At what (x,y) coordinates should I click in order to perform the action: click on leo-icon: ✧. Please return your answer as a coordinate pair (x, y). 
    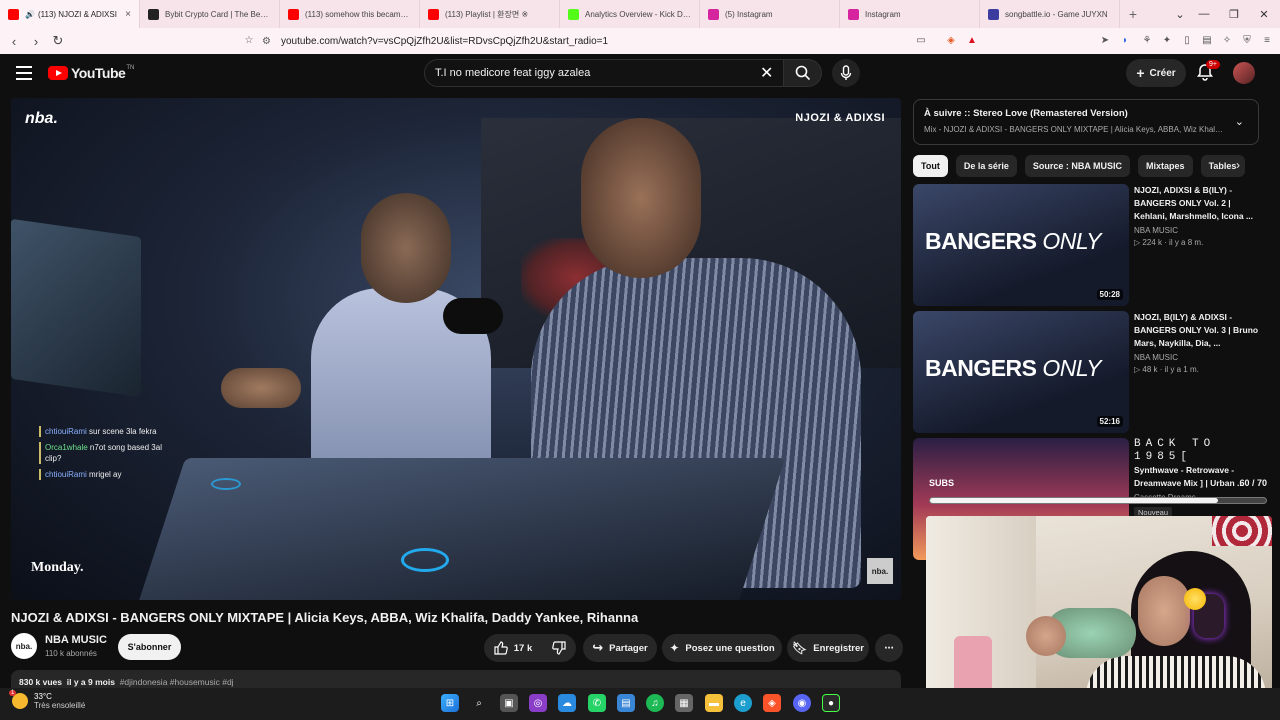
    Looking at the image, I should click on (1227, 40).